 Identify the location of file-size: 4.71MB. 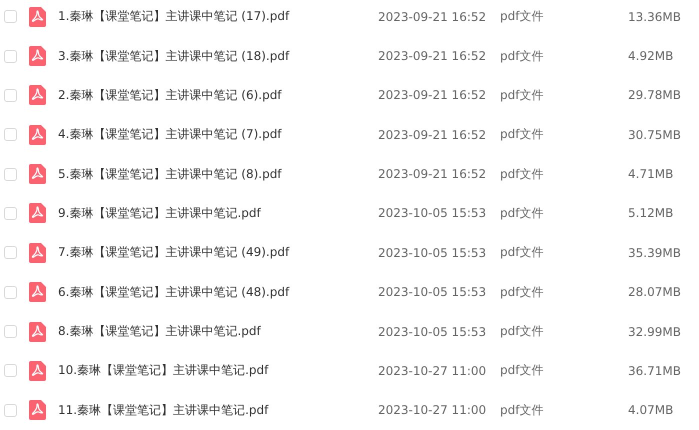
(651, 174).